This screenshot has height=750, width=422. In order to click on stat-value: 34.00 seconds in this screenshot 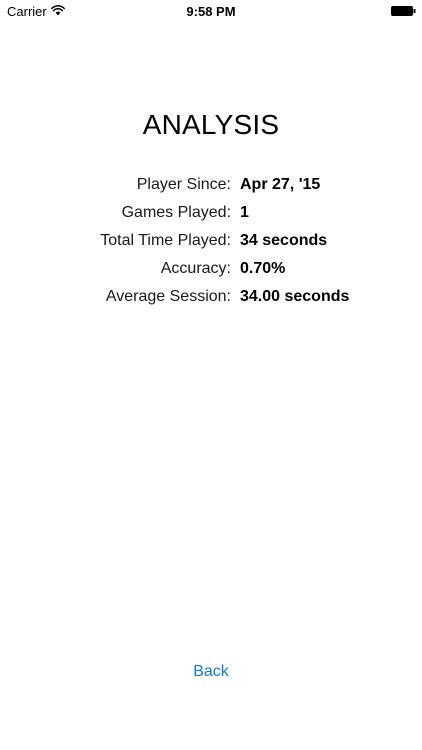, I will do `click(295, 296)`.